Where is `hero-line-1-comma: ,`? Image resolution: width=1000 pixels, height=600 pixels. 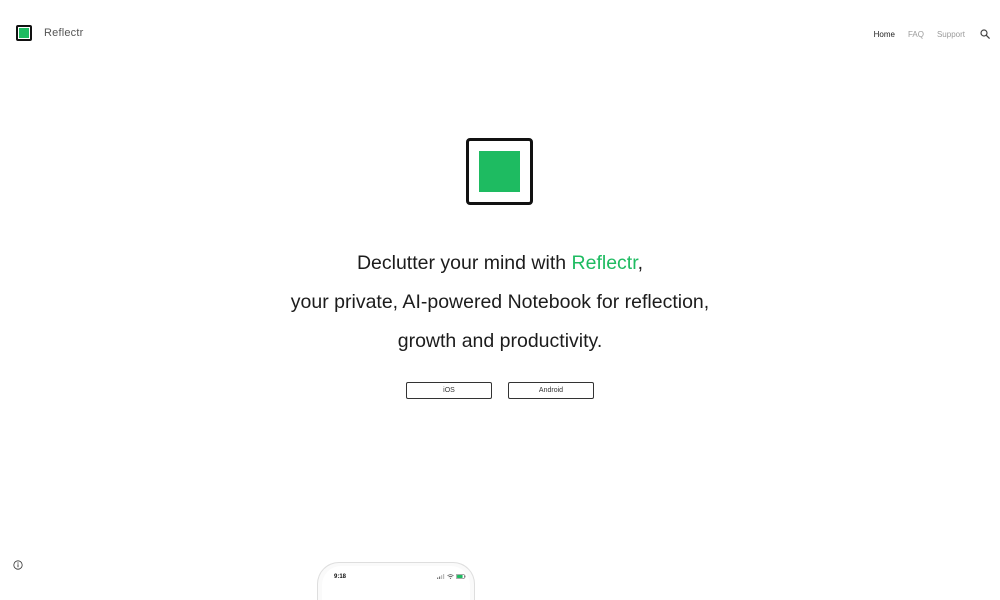
hero-line-1-comma: , is located at coordinates (640, 263).